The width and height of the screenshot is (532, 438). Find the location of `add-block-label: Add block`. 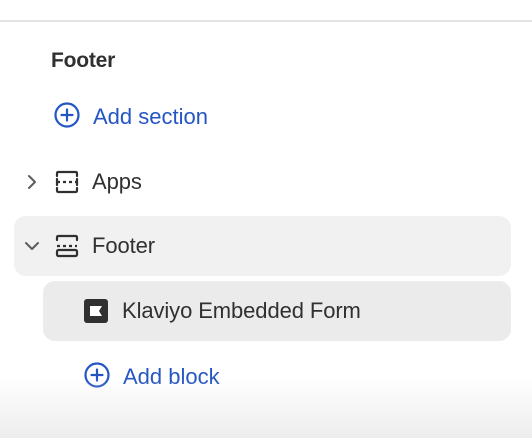

add-block-label: Add block is located at coordinates (171, 376).